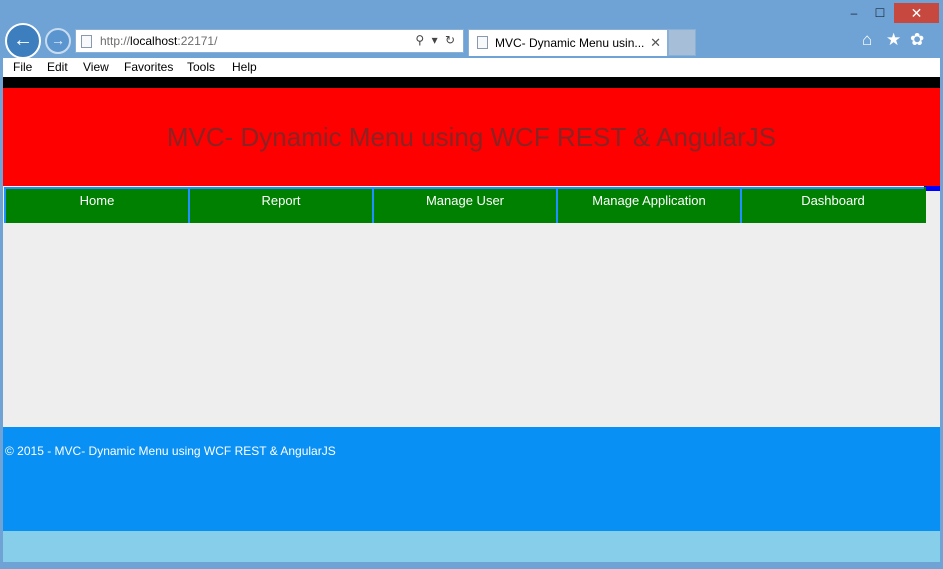 The image size is (943, 569). What do you see at coordinates (655, 43) in the screenshot?
I see `tab-close-icon: ✕` at bounding box center [655, 43].